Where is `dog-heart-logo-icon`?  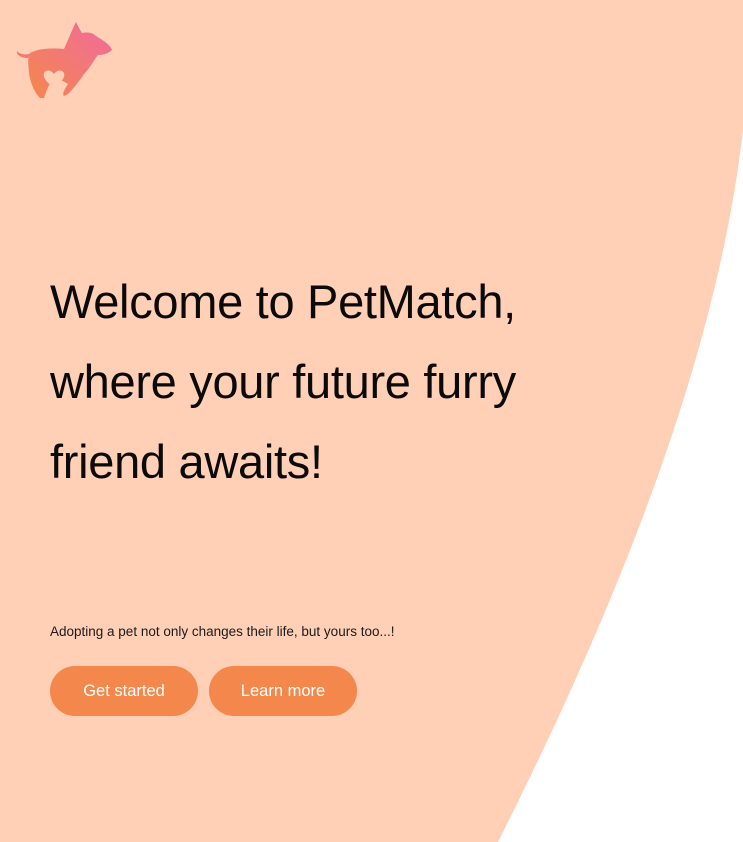 dog-heart-logo-icon is located at coordinates (64, 59).